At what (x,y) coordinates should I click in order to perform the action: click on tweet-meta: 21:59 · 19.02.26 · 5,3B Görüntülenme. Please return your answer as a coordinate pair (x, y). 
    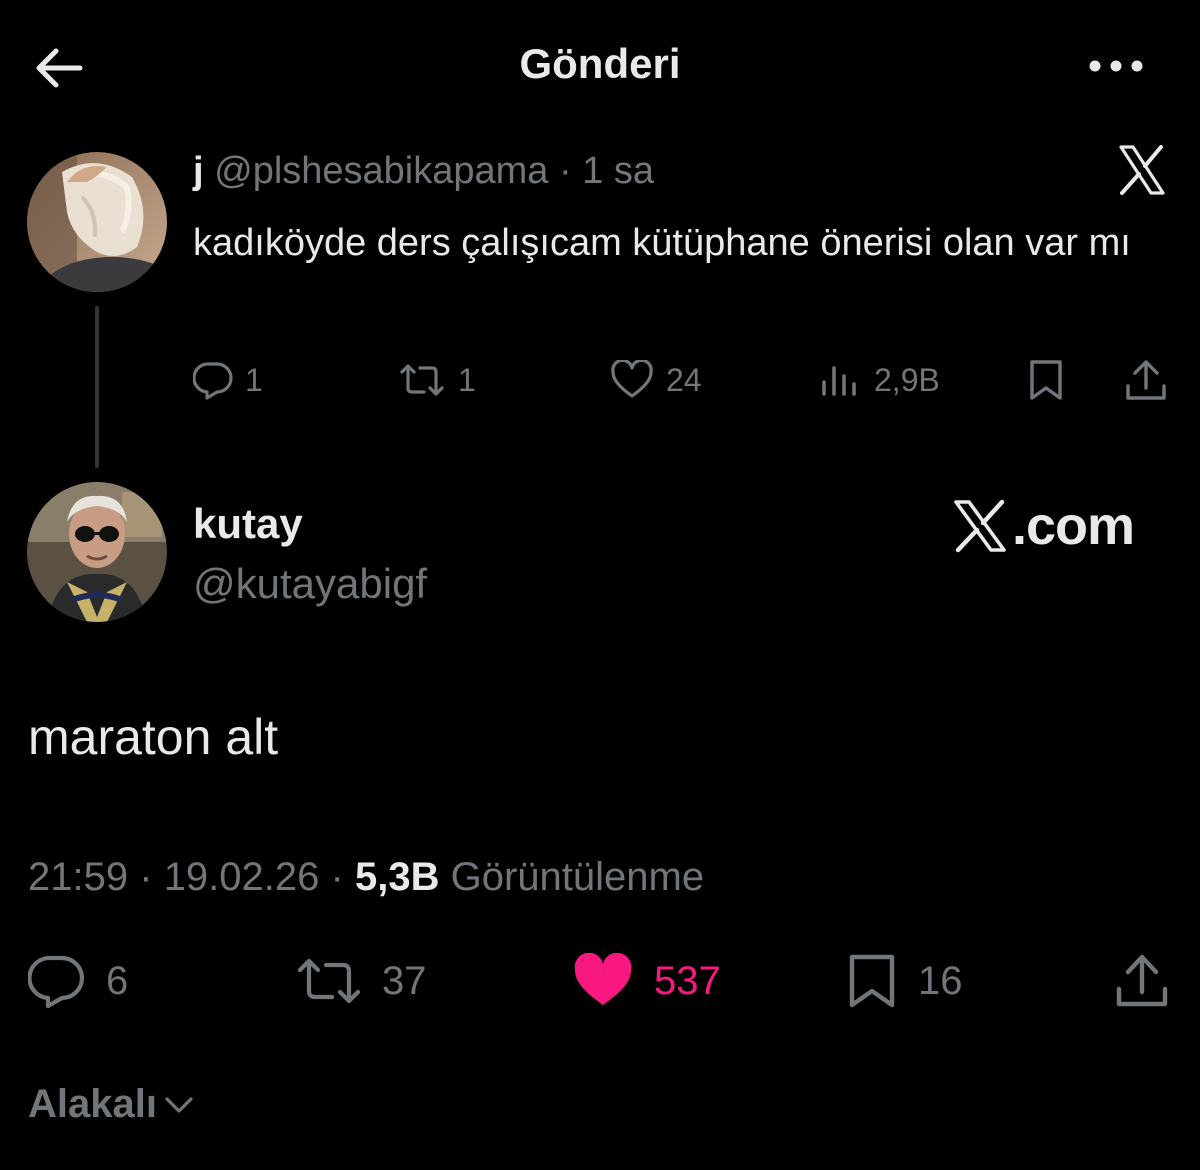
    Looking at the image, I should click on (366, 877).